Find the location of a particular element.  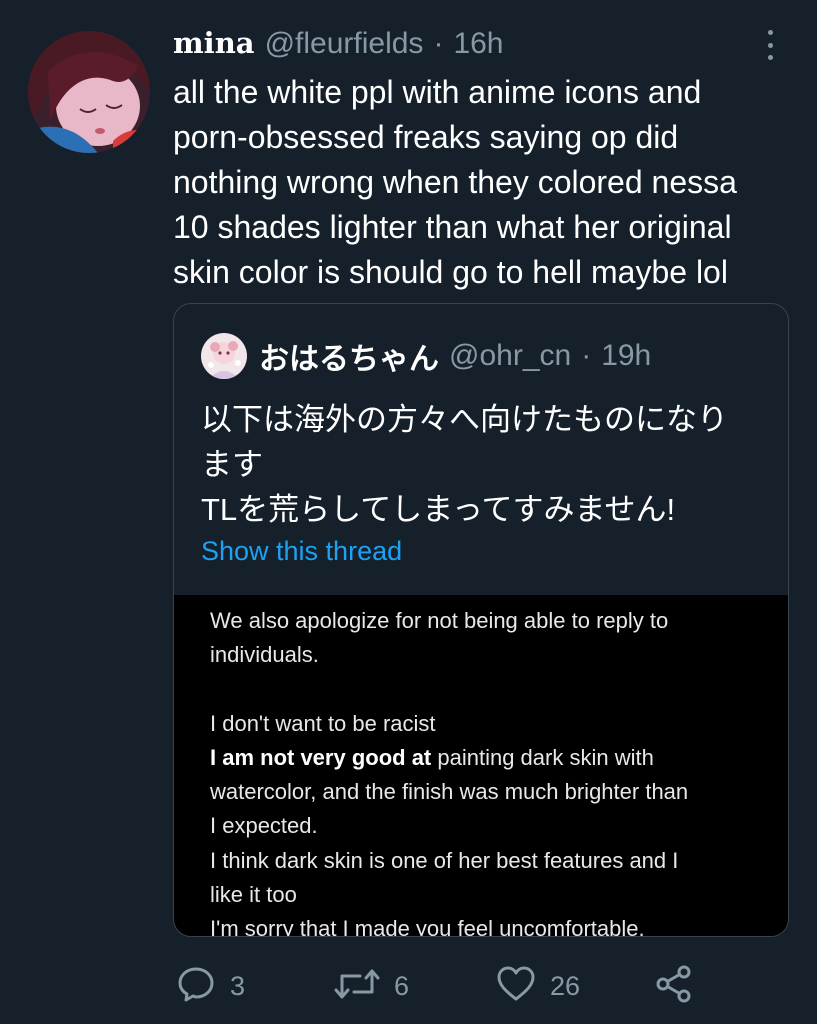

tweet-header: mina @fleurfields · 16h is located at coordinates (338, 46).